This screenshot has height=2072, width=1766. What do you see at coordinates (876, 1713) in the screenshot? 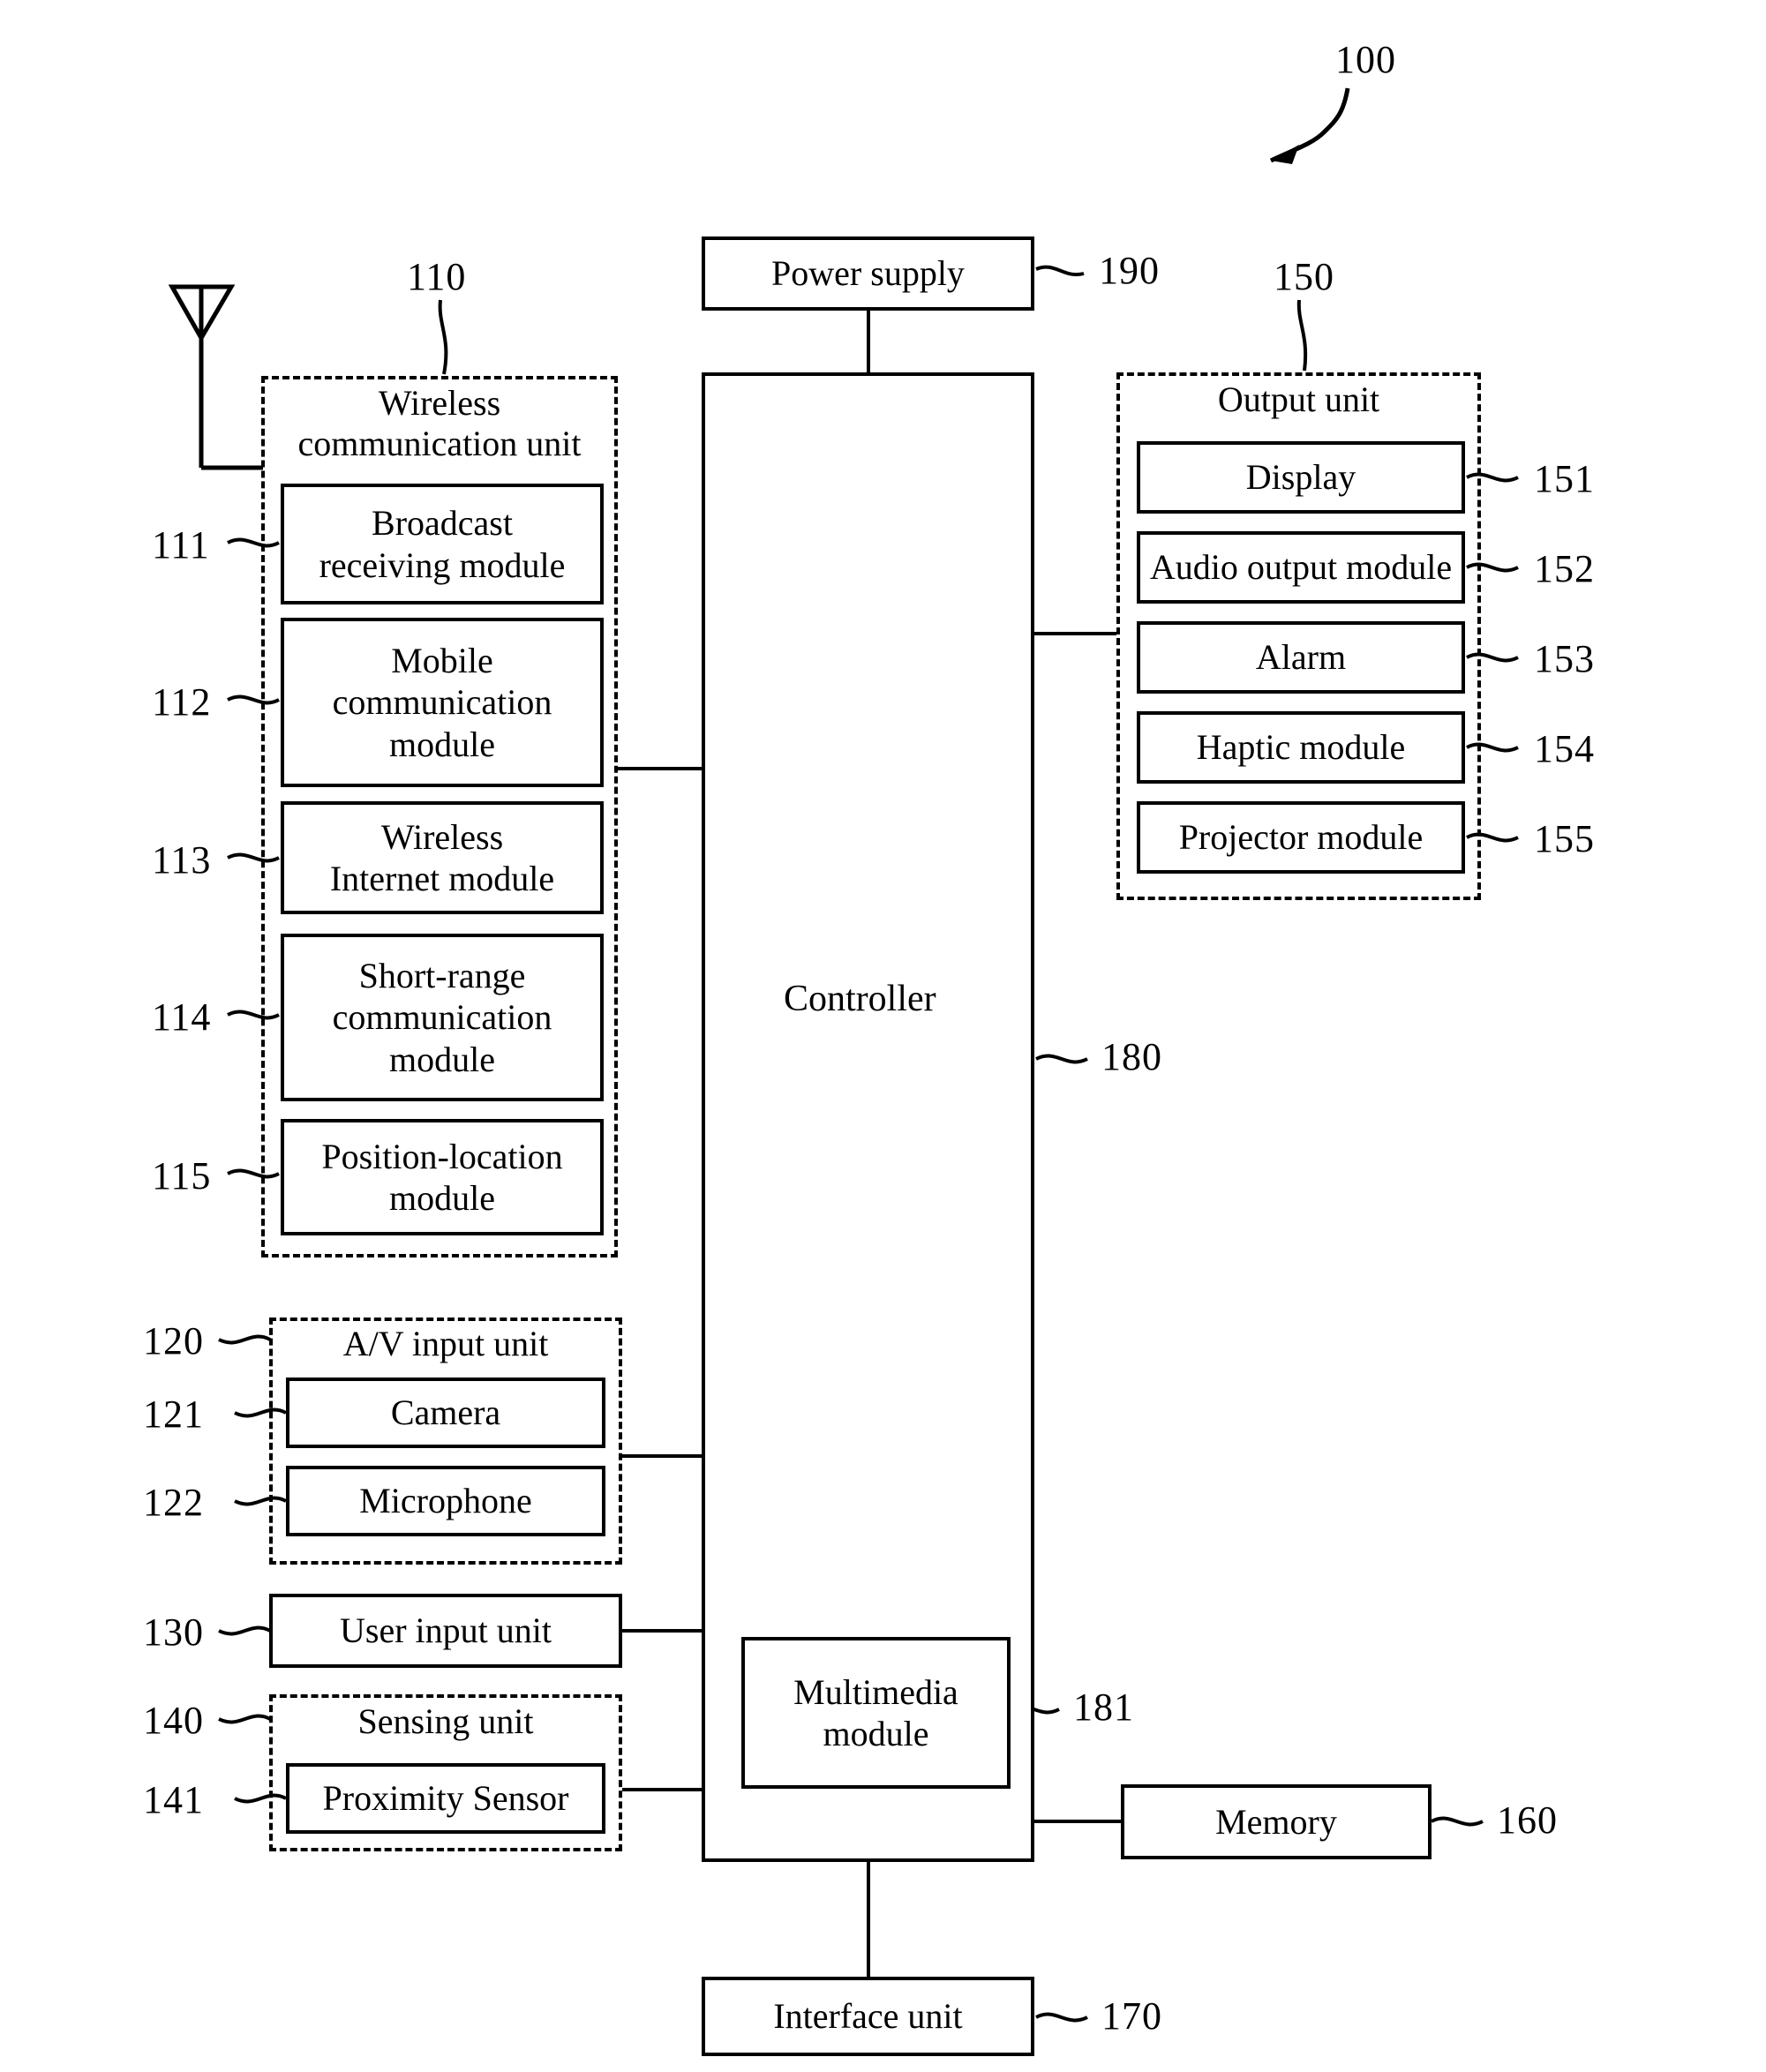
I see `multimedia-module-box: Multimedia module` at bounding box center [876, 1713].